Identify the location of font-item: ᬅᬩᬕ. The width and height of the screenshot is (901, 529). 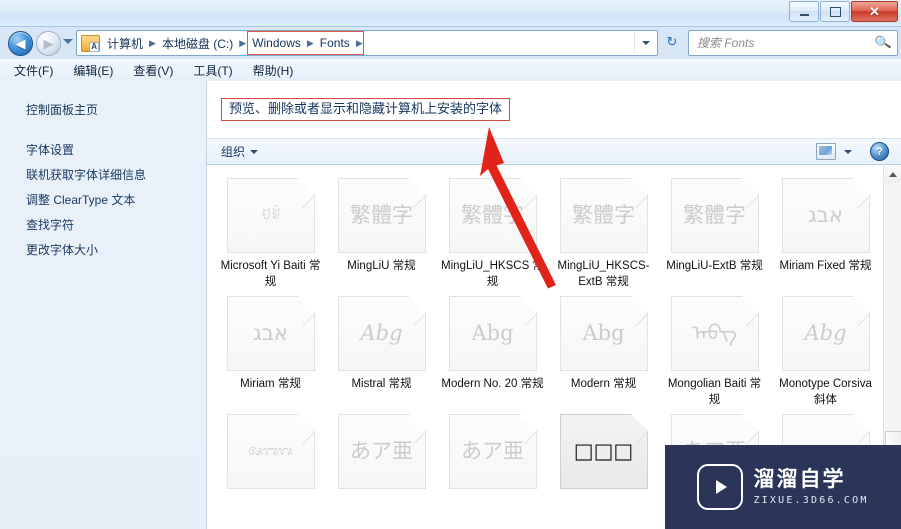
(270, 451).